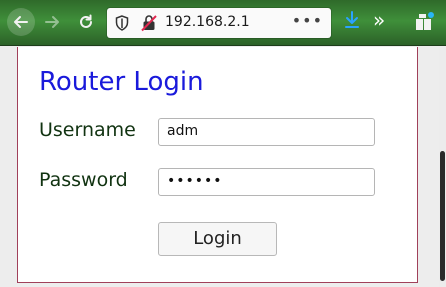  I want to click on scrollbar-thumb, so click(442, 216).